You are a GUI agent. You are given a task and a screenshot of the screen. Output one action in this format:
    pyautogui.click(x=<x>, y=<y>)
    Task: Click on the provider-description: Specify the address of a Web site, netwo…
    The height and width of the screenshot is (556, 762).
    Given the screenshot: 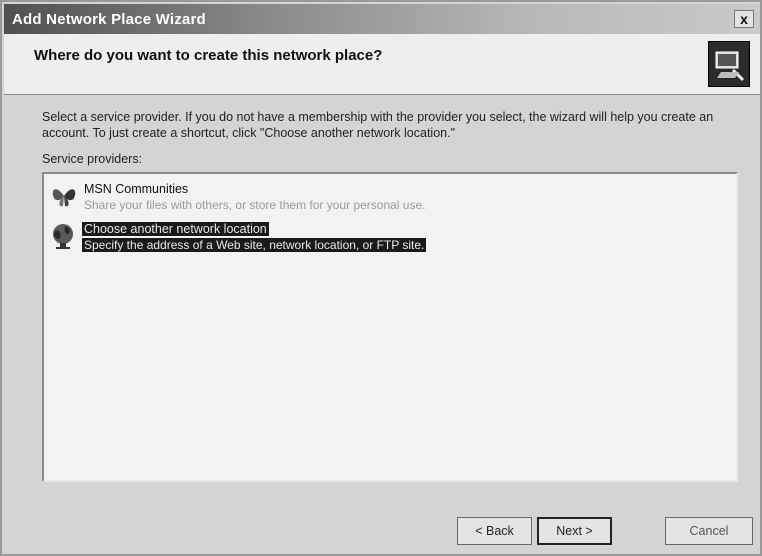 What is the action you would take?
    pyautogui.click(x=254, y=245)
    